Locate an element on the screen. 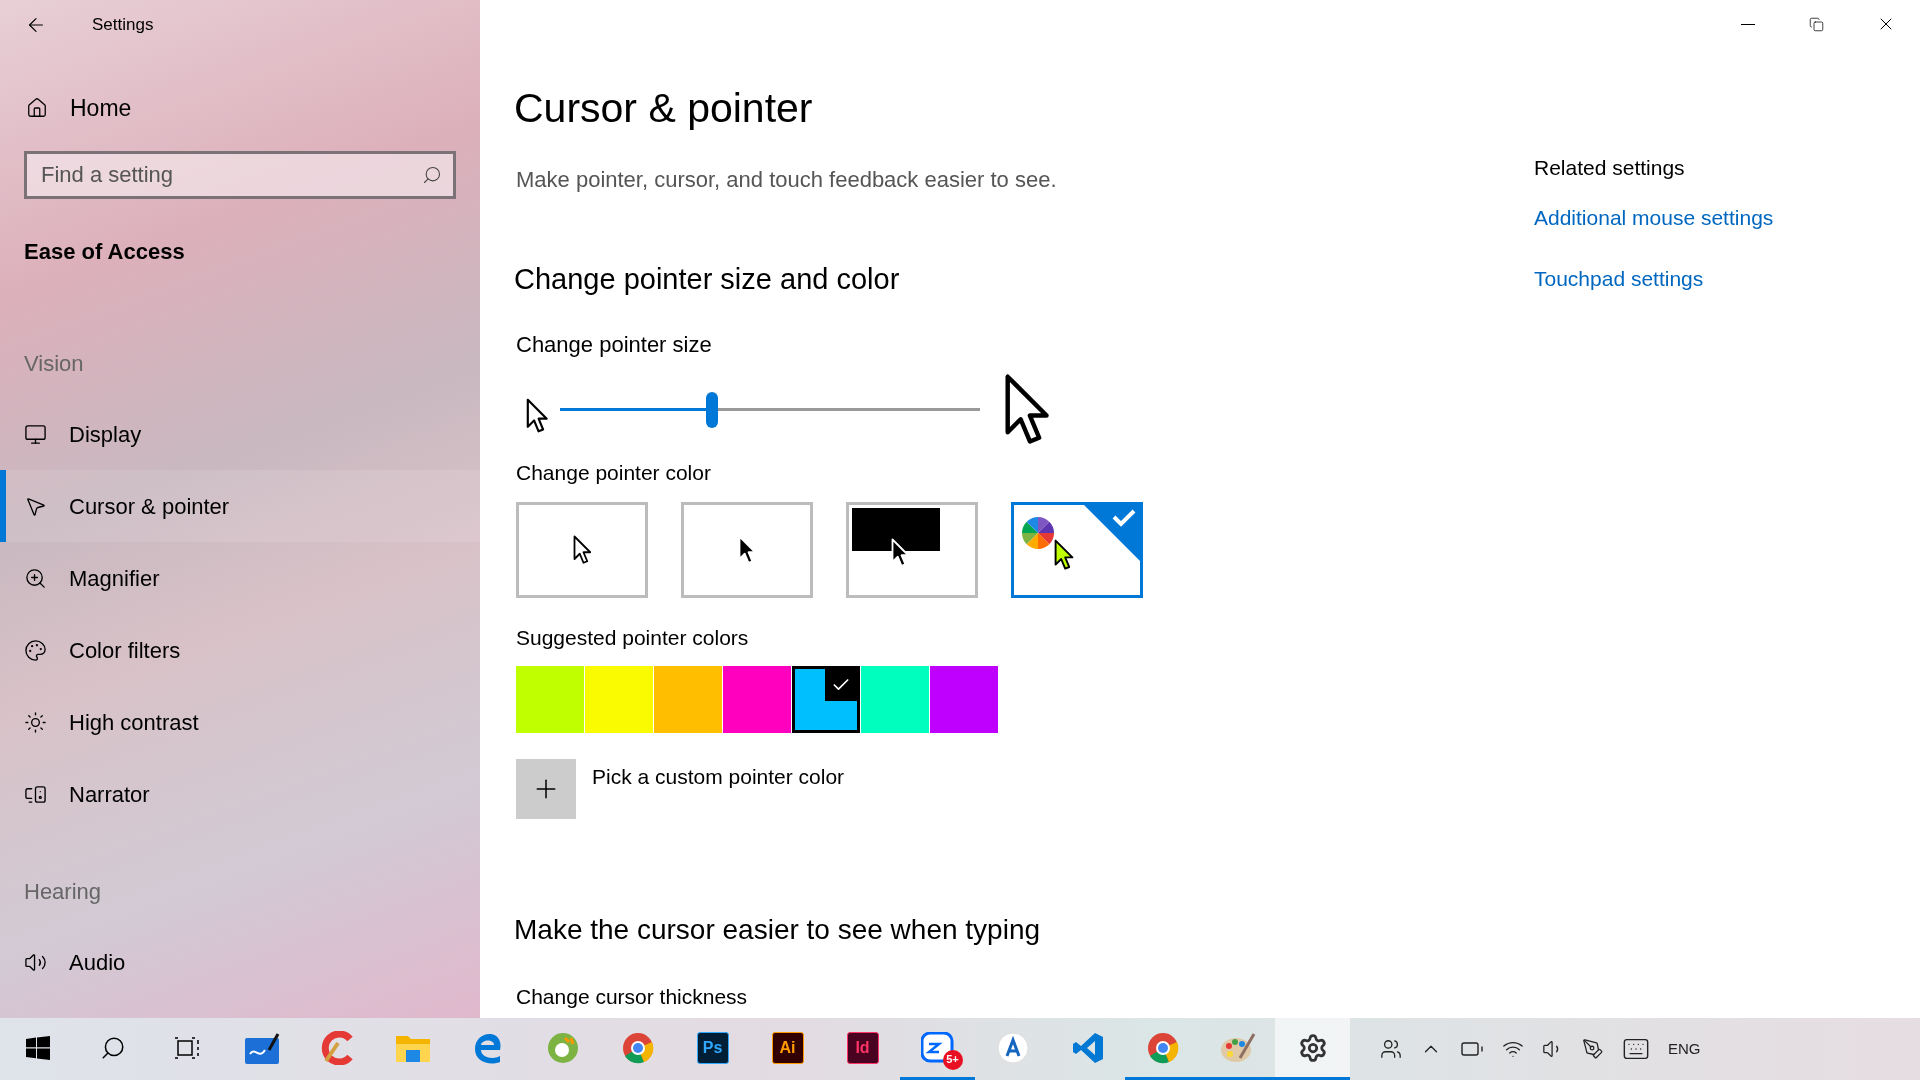  sidebar-item: Display is located at coordinates (240, 434).